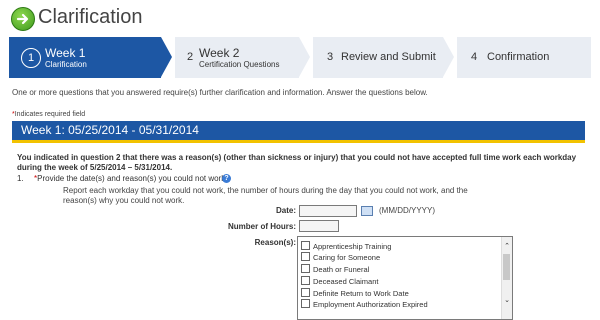  I want to click on step-subtitle: Certification Questions, so click(239, 64).